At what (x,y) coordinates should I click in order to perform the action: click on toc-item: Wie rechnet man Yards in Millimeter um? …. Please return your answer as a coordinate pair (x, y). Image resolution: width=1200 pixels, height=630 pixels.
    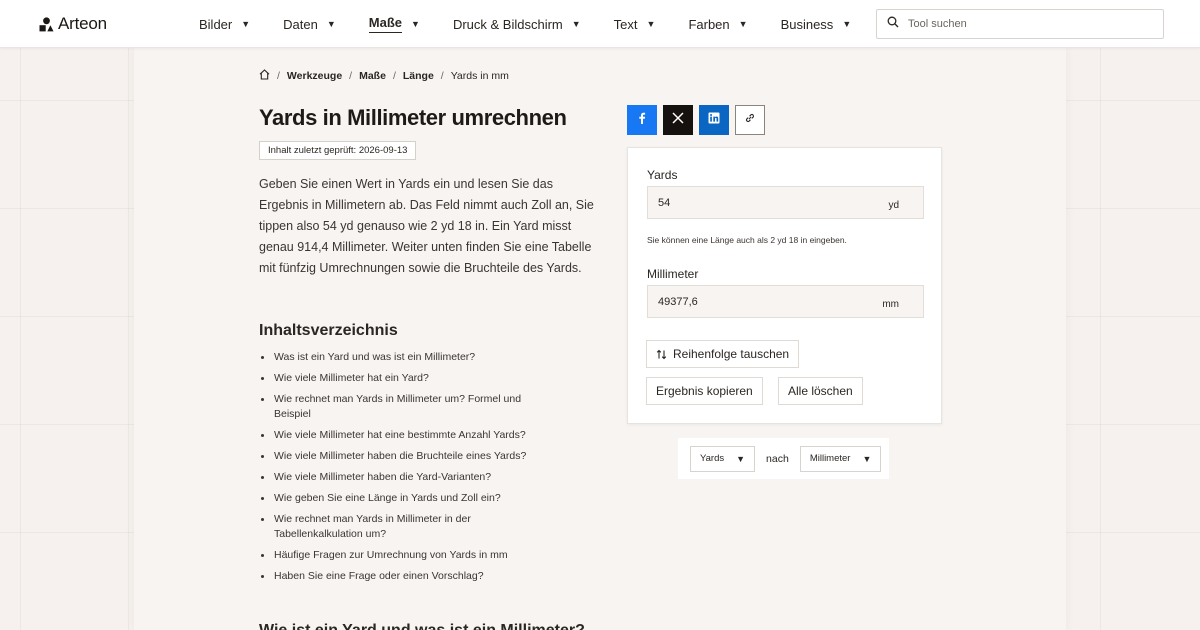
    Looking at the image, I should click on (394, 407).